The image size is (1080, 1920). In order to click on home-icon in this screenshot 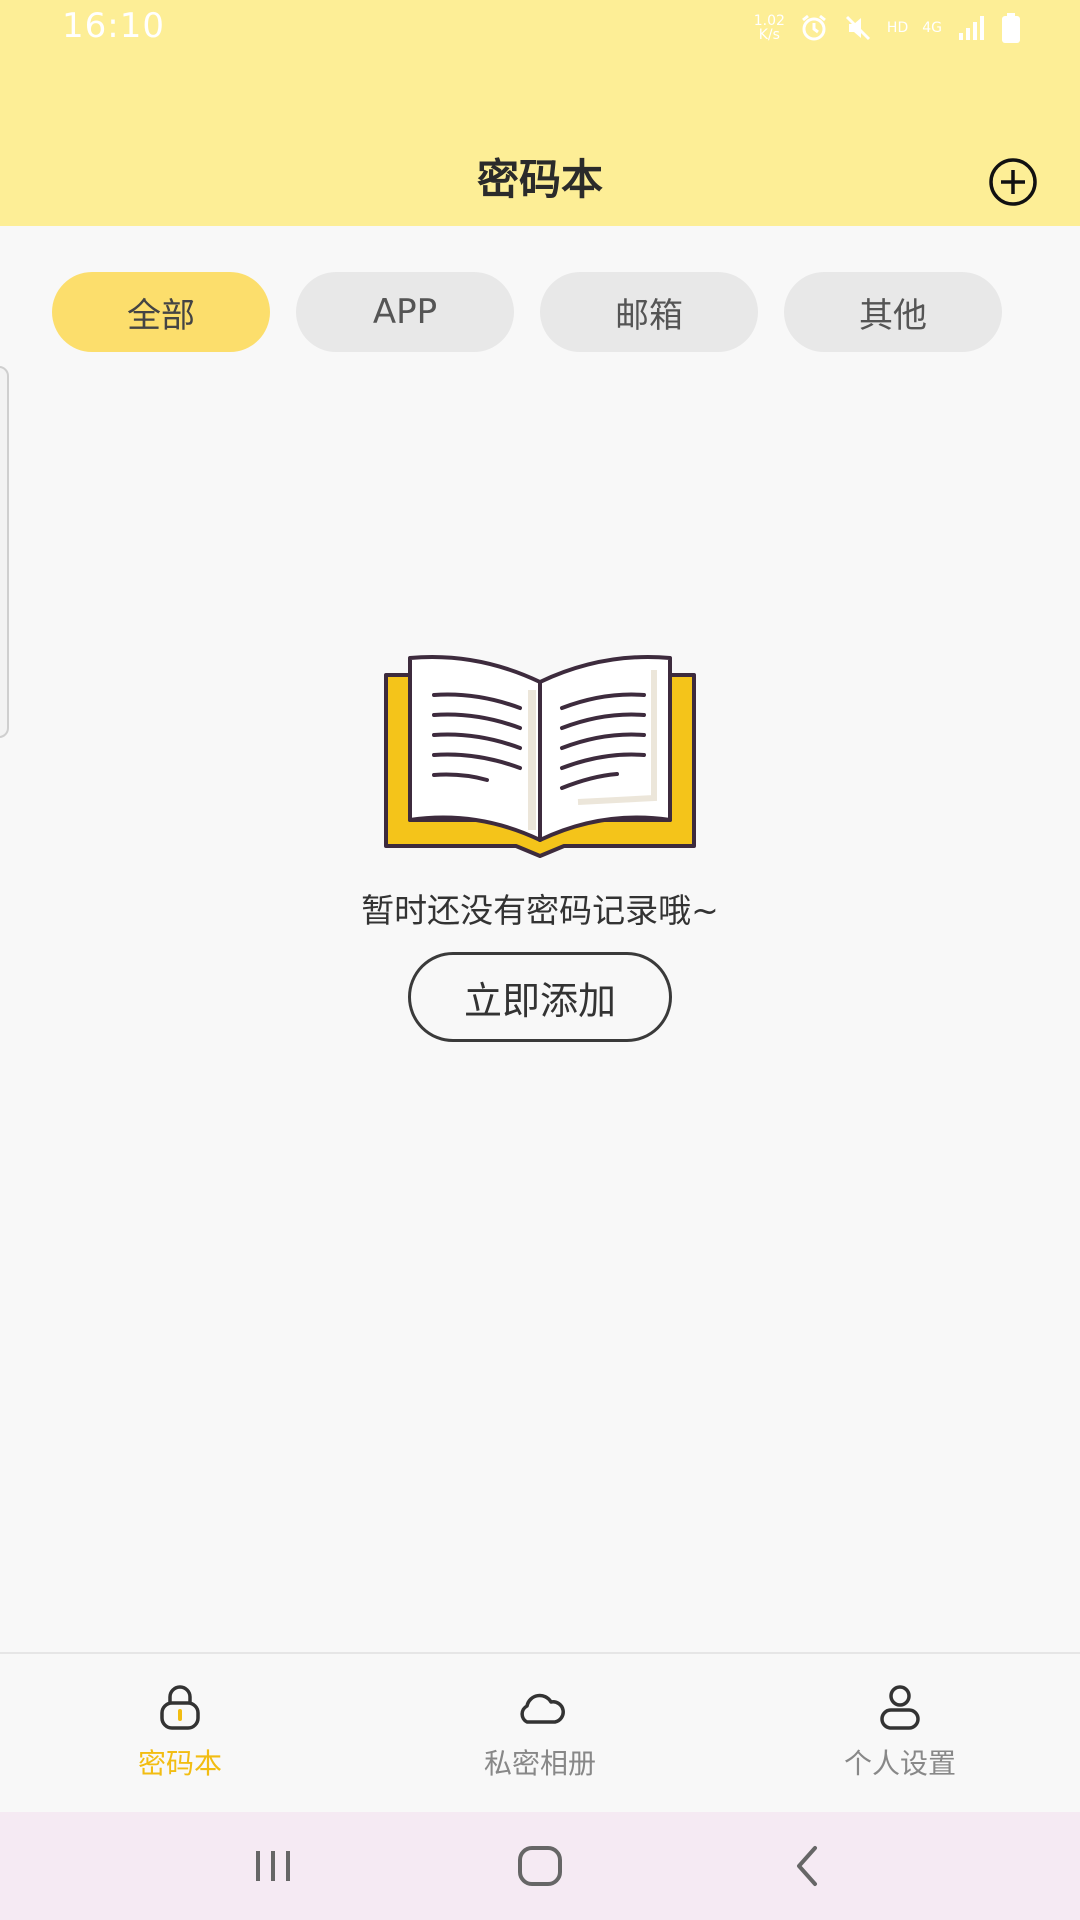, I will do `click(539, 1866)`.